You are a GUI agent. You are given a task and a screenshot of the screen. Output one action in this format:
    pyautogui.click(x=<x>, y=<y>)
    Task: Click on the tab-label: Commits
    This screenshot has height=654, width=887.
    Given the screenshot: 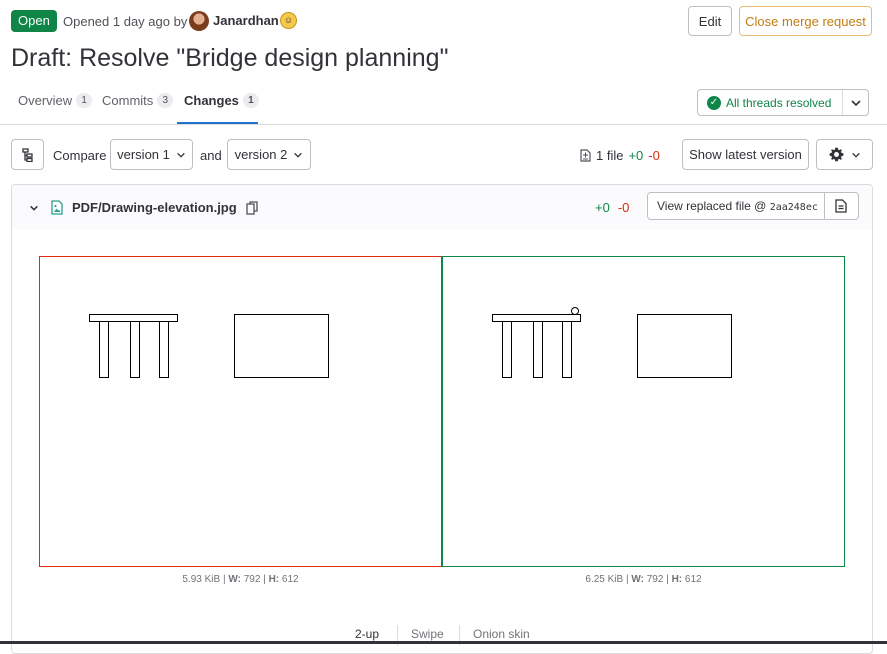 What is the action you would take?
    pyautogui.click(x=128, y=100)
    